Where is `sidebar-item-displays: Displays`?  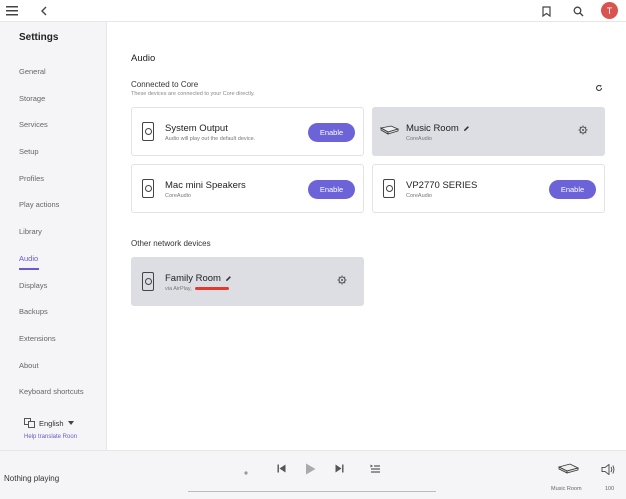 sidebar-item-displays: Displays is located at coordinates (33, 285).